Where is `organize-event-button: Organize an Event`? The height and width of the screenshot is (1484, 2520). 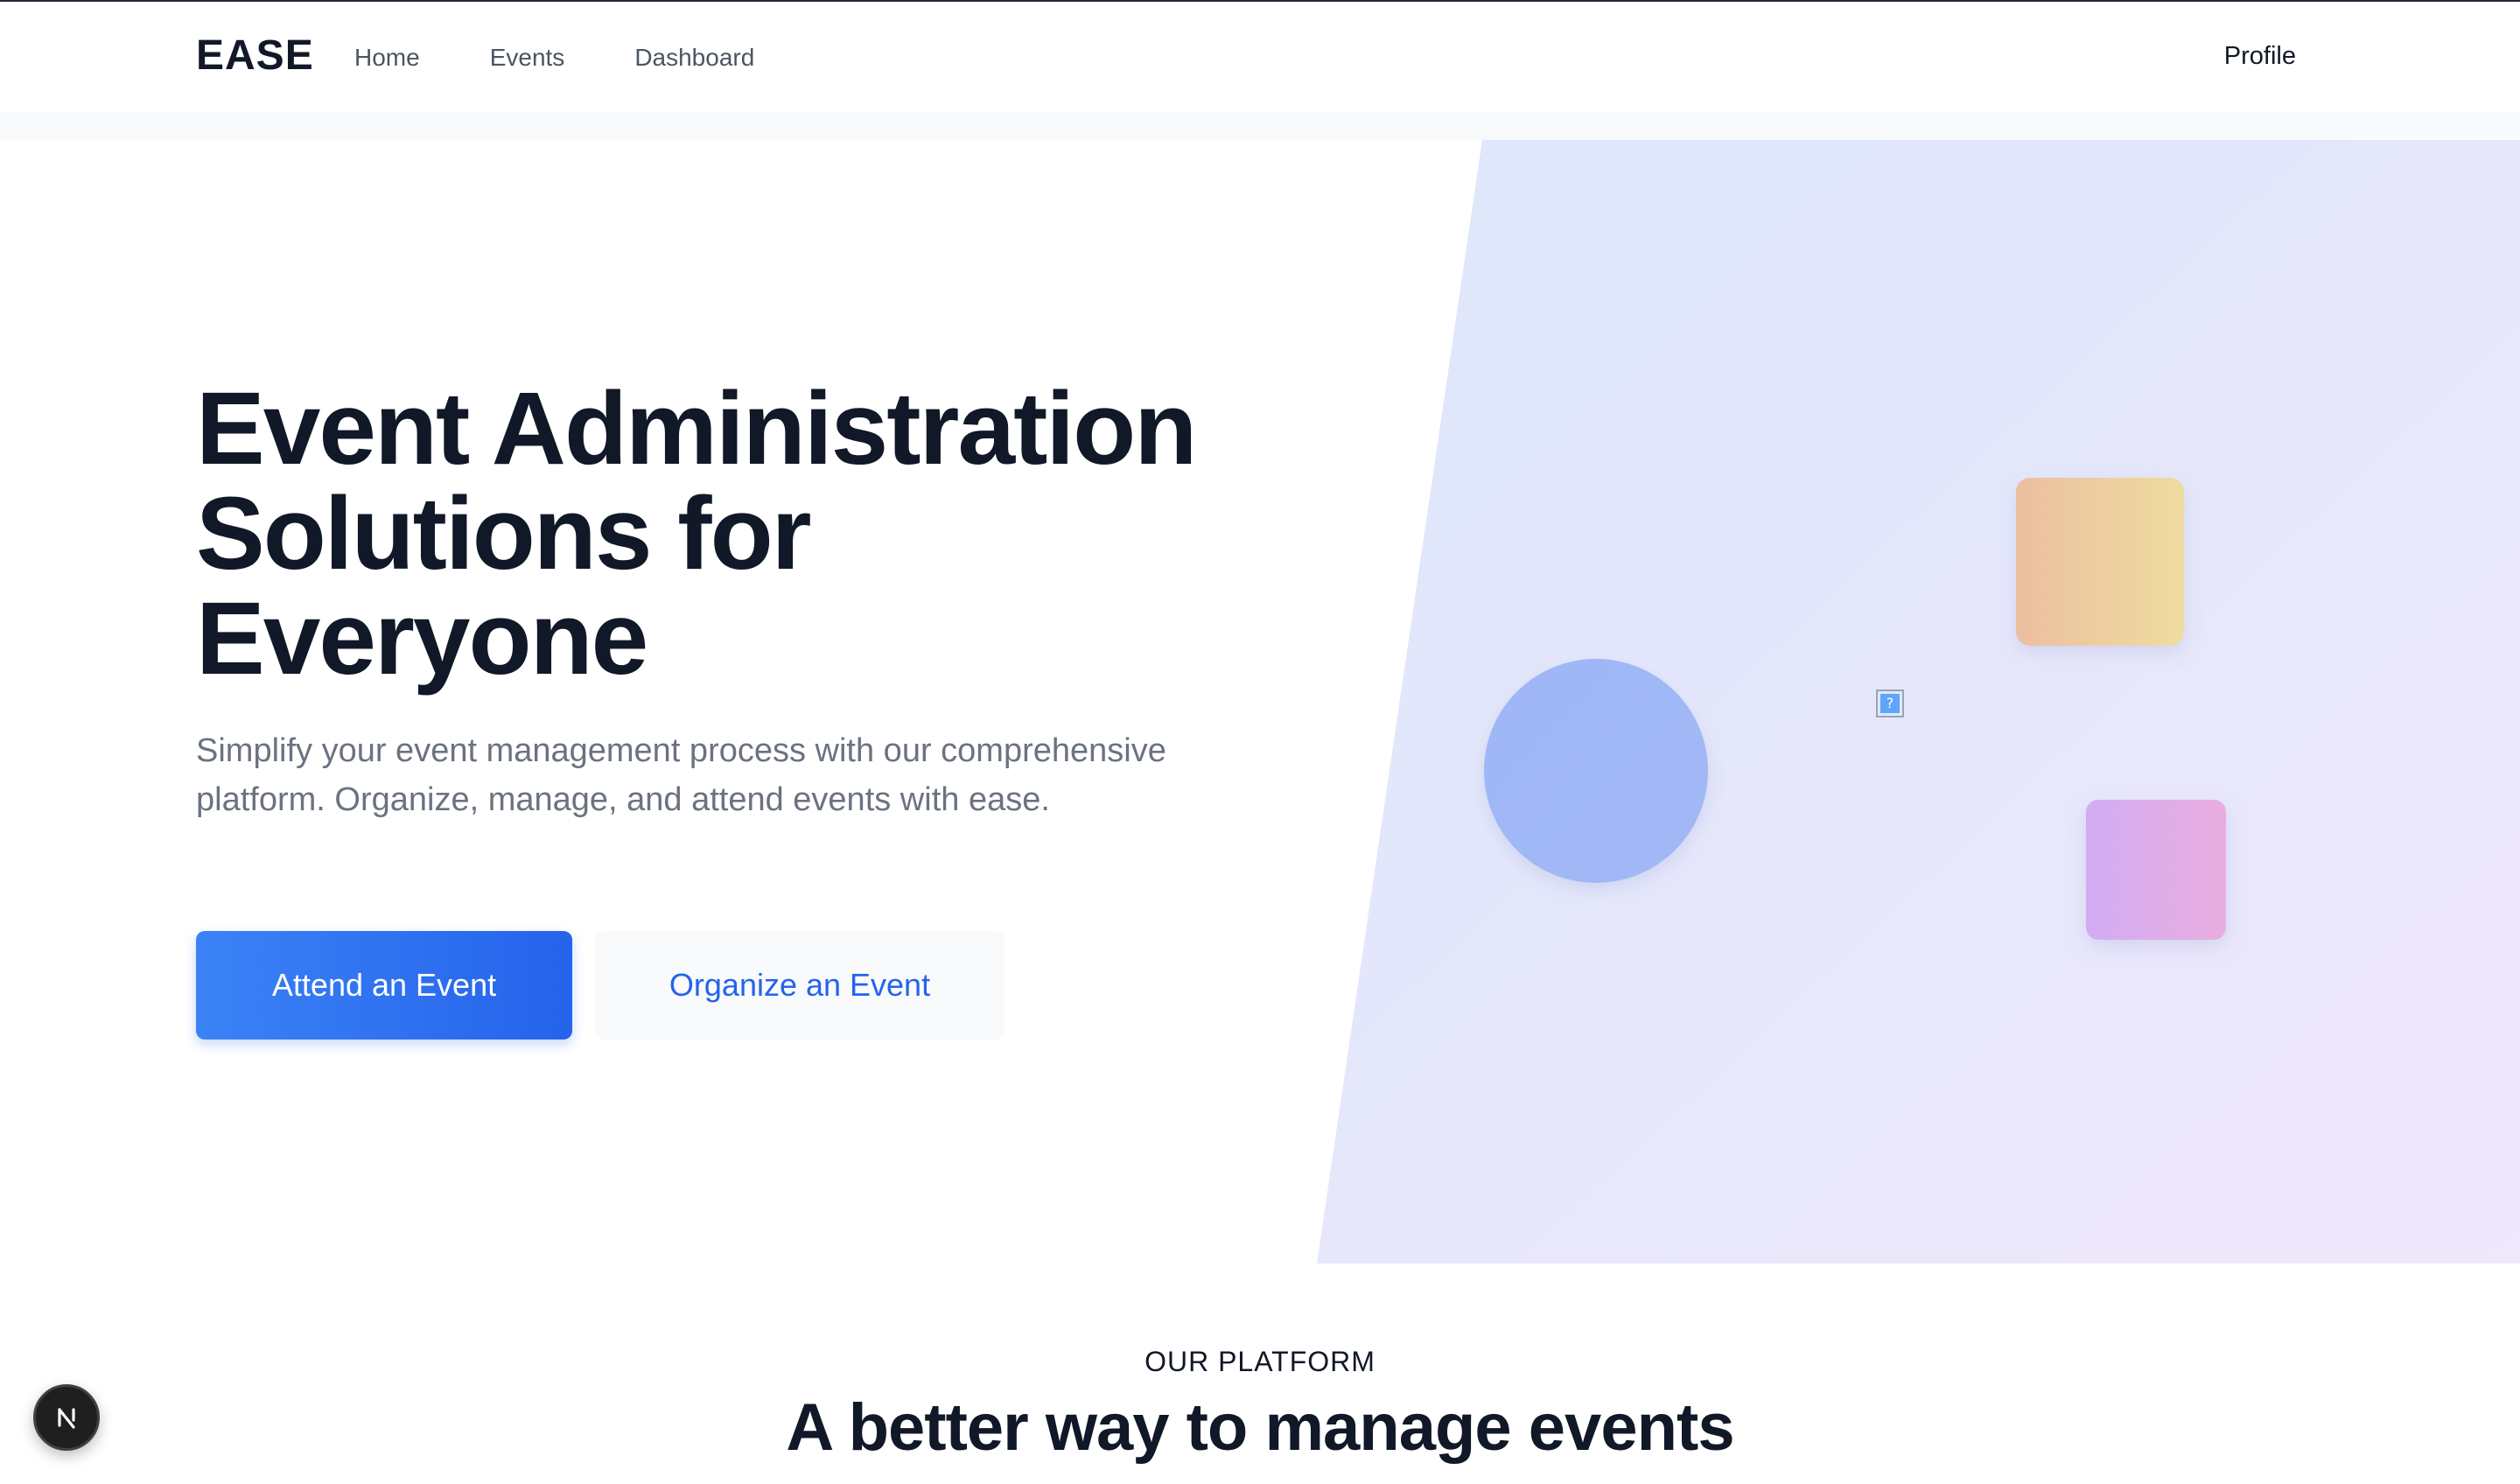
organize-event-button: Organize an Event is located at coordinates (799, 985).